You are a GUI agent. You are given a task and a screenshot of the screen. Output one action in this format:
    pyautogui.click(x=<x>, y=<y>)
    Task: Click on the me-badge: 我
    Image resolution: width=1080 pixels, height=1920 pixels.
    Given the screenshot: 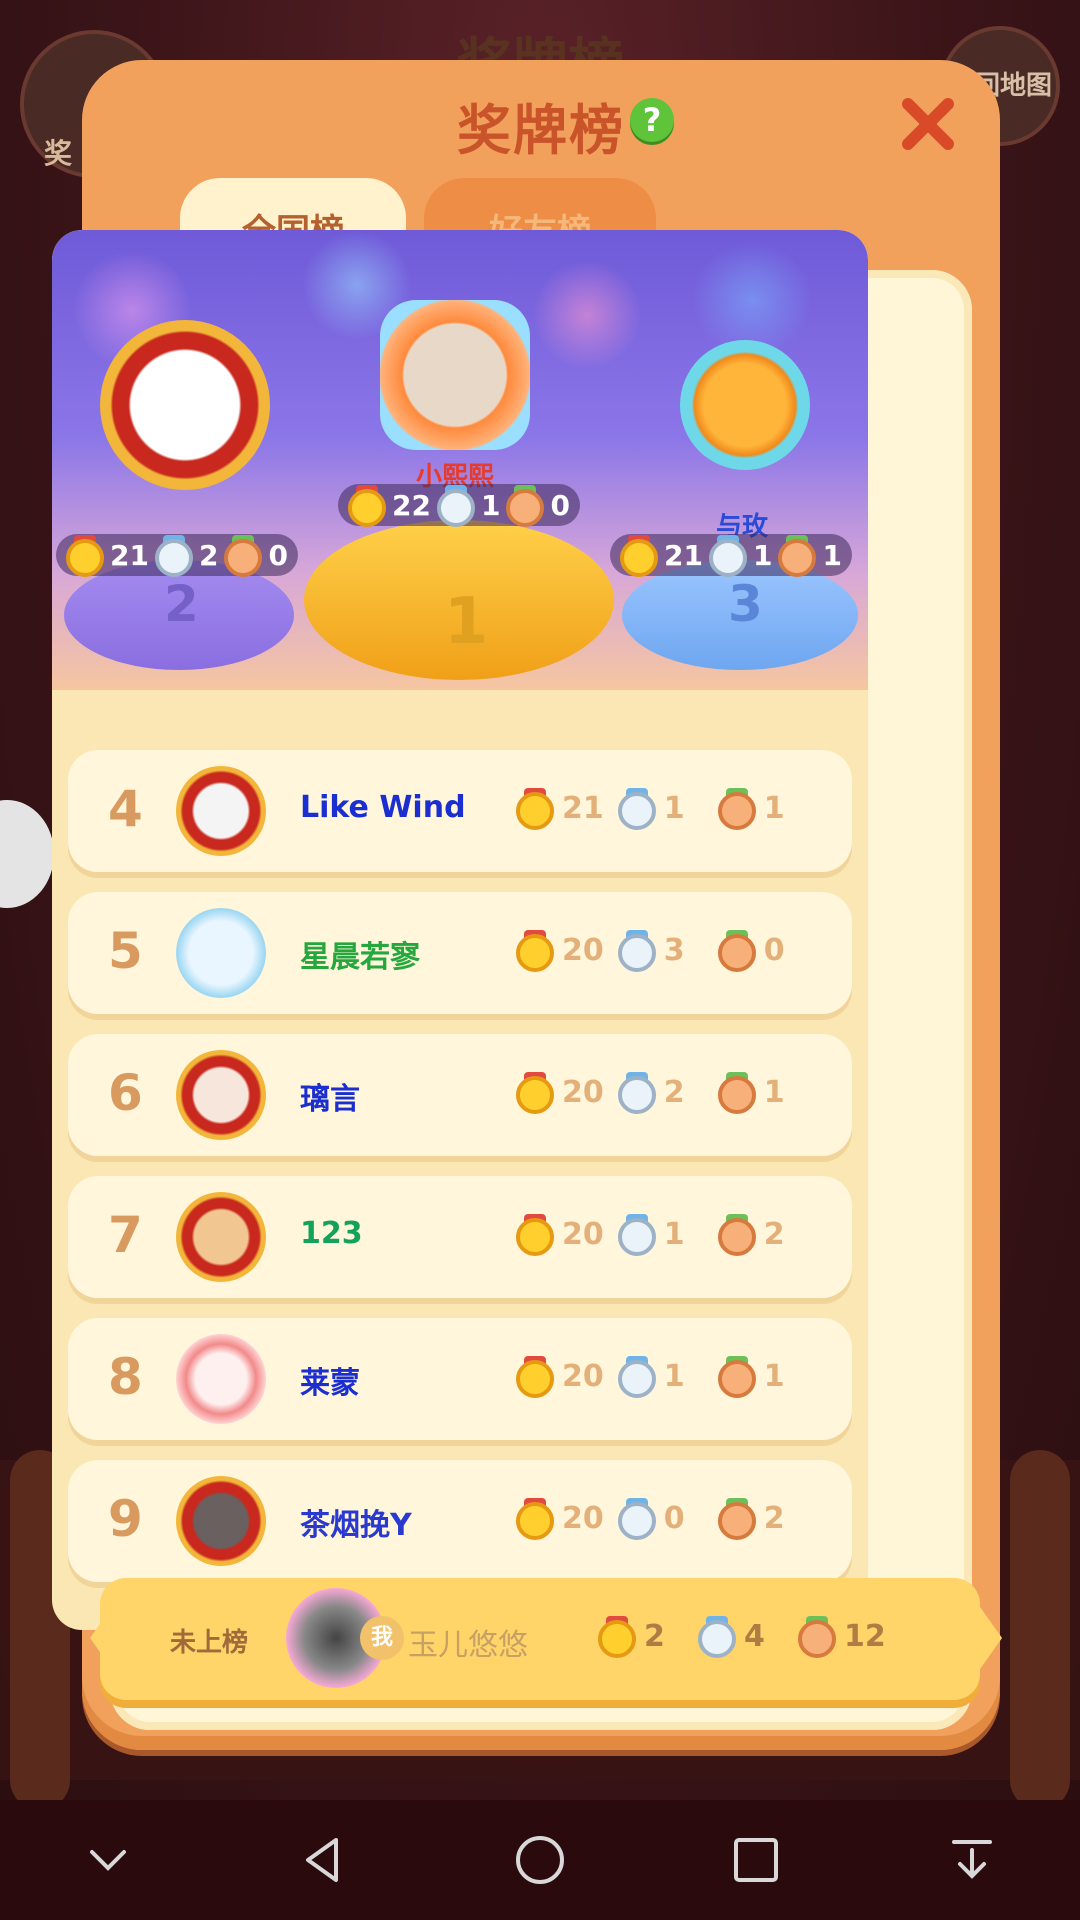 What is the action you would take?
    pyautogui.click(x=382, y=1638)
    